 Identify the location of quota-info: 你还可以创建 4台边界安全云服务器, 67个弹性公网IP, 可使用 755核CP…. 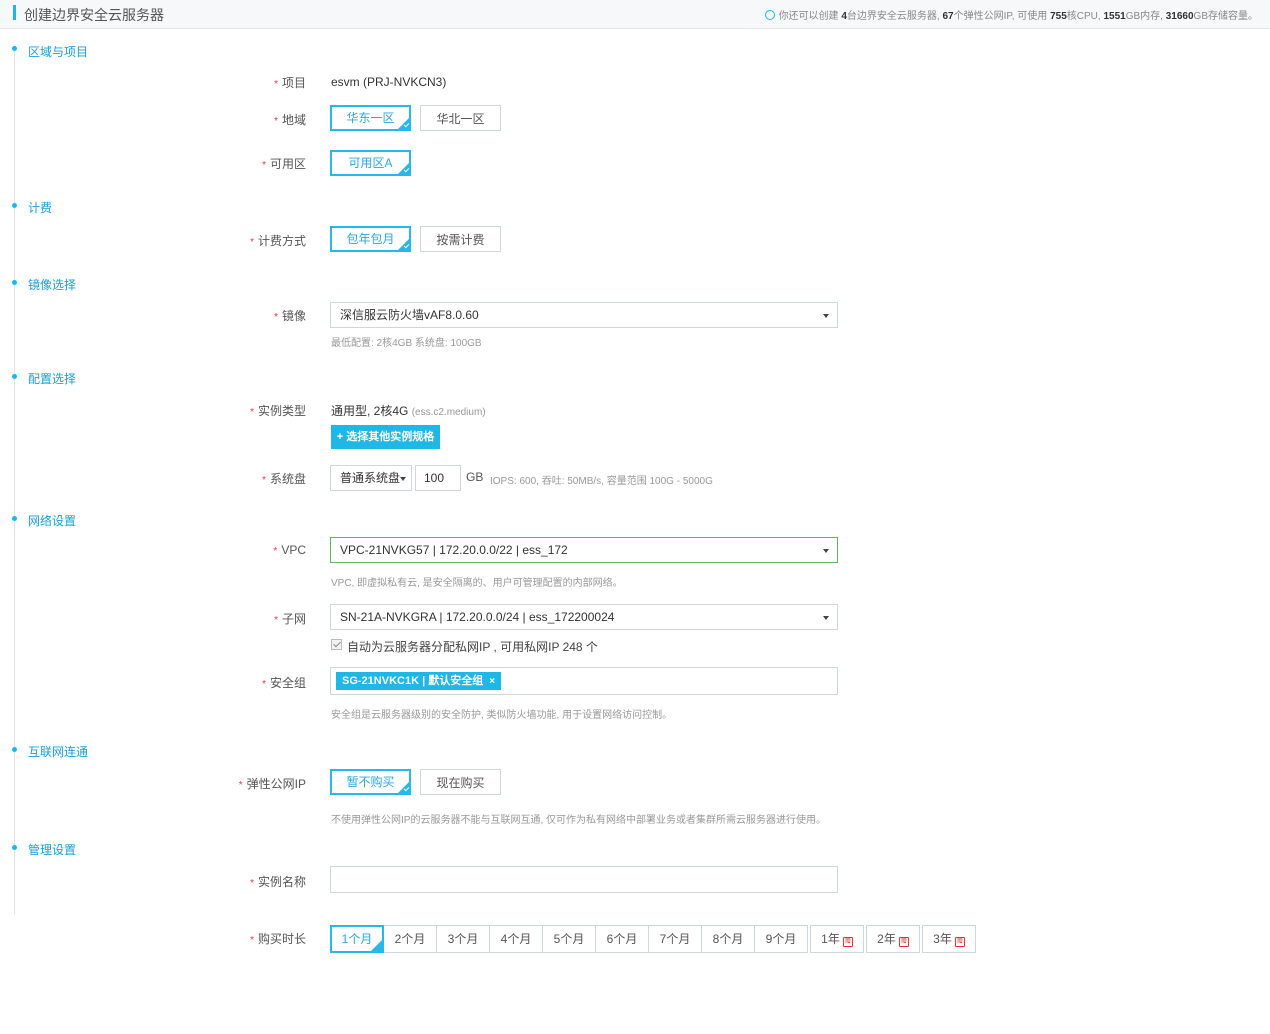
(1011, 14).